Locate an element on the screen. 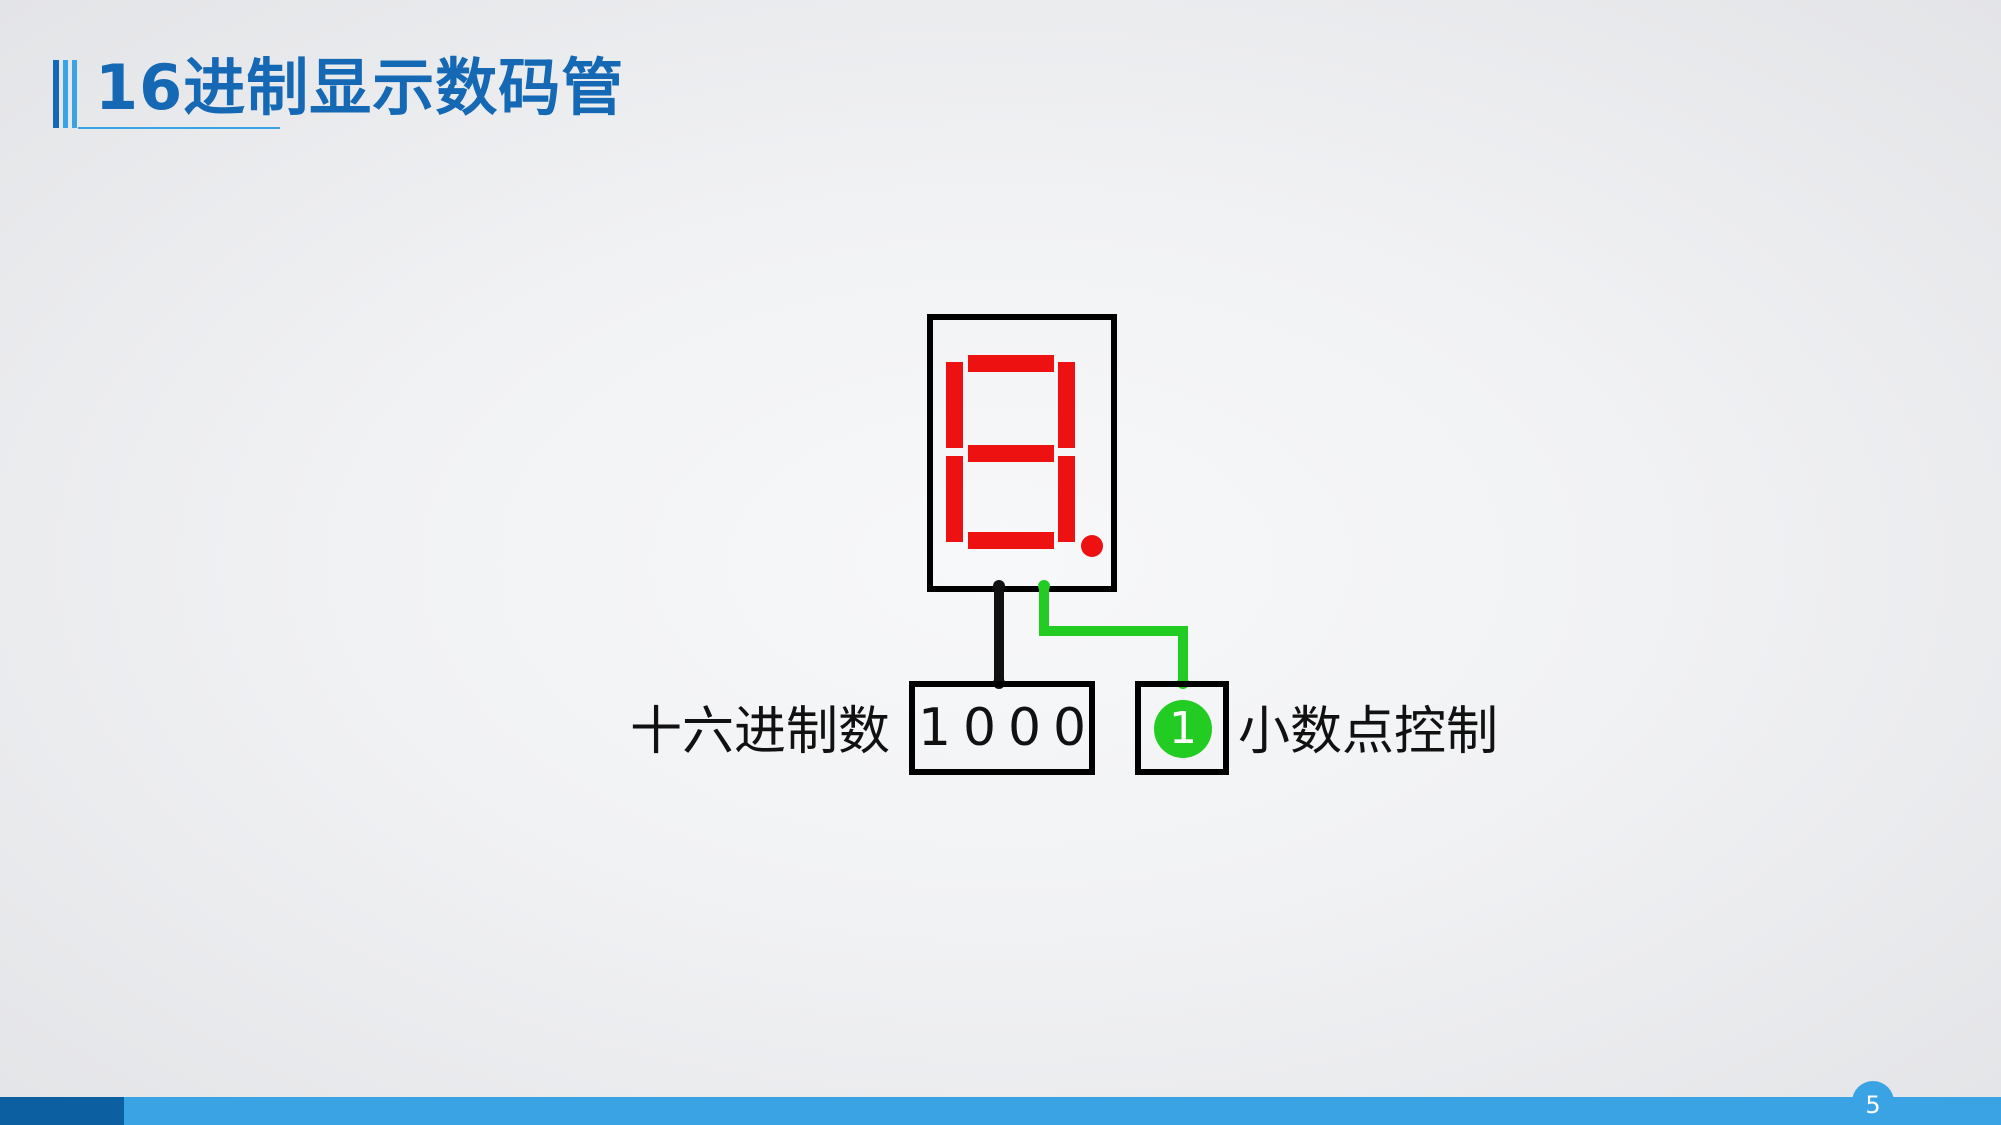  segment-c is located at coordinates (1066, 499).